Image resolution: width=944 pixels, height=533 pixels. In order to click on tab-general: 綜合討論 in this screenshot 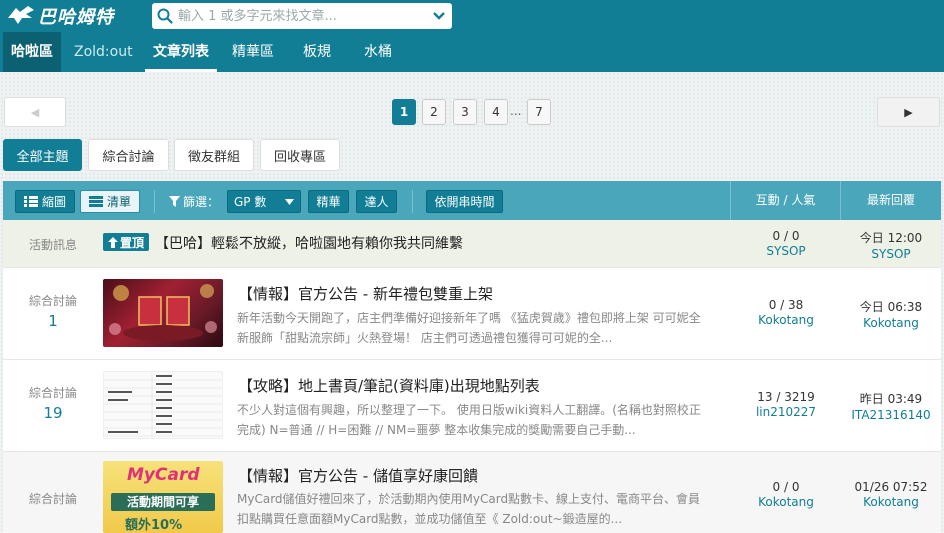, I will do `click(128, 155)`.